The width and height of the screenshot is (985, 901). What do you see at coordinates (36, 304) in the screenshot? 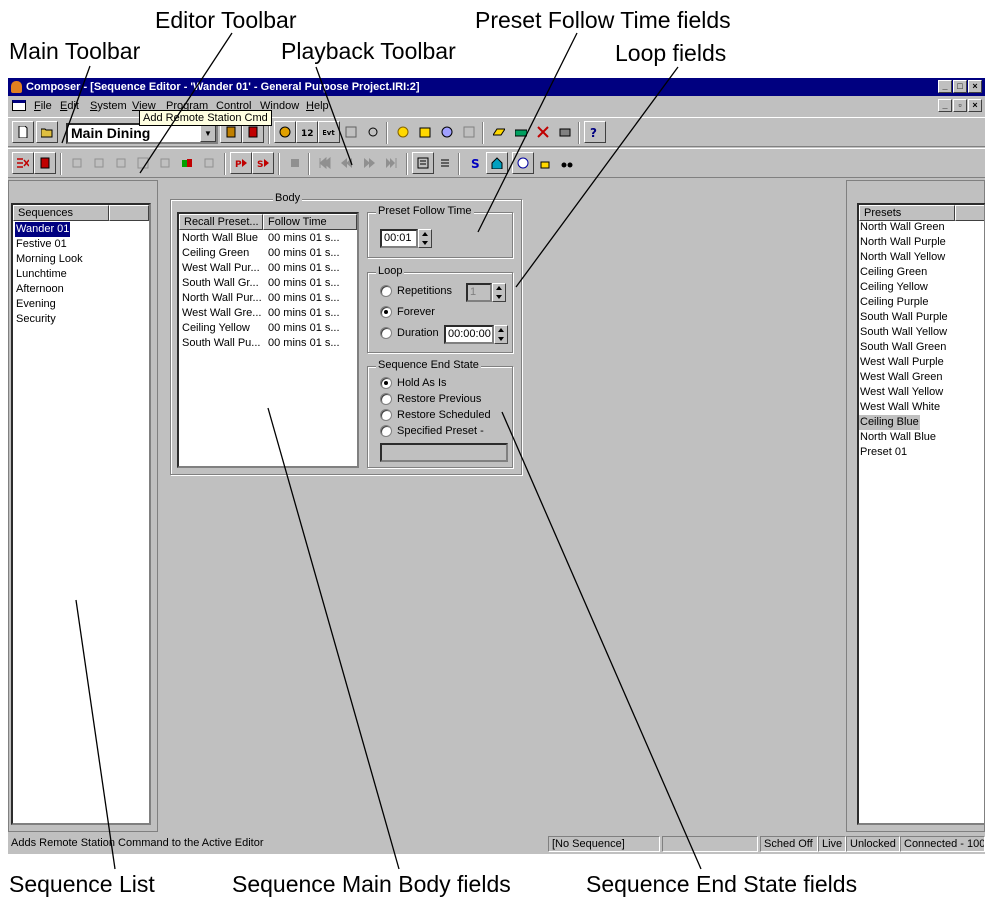
I see `list-item: Evening` at bounding box center [36, 304].